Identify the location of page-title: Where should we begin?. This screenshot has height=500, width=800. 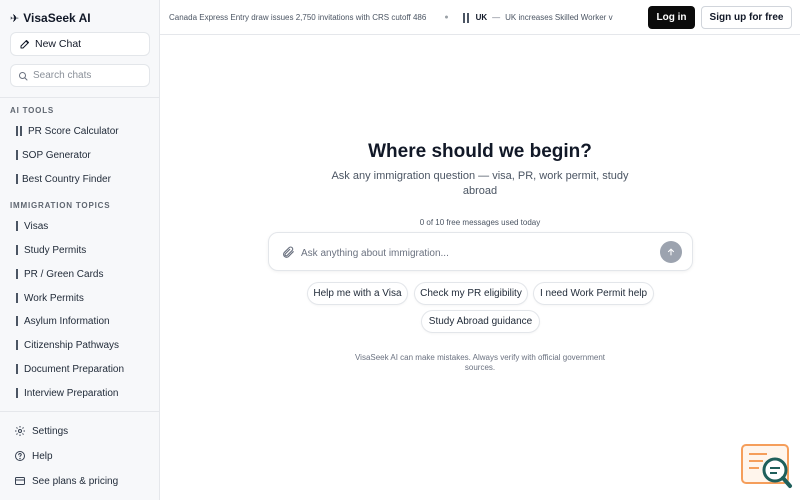
(480, 151).